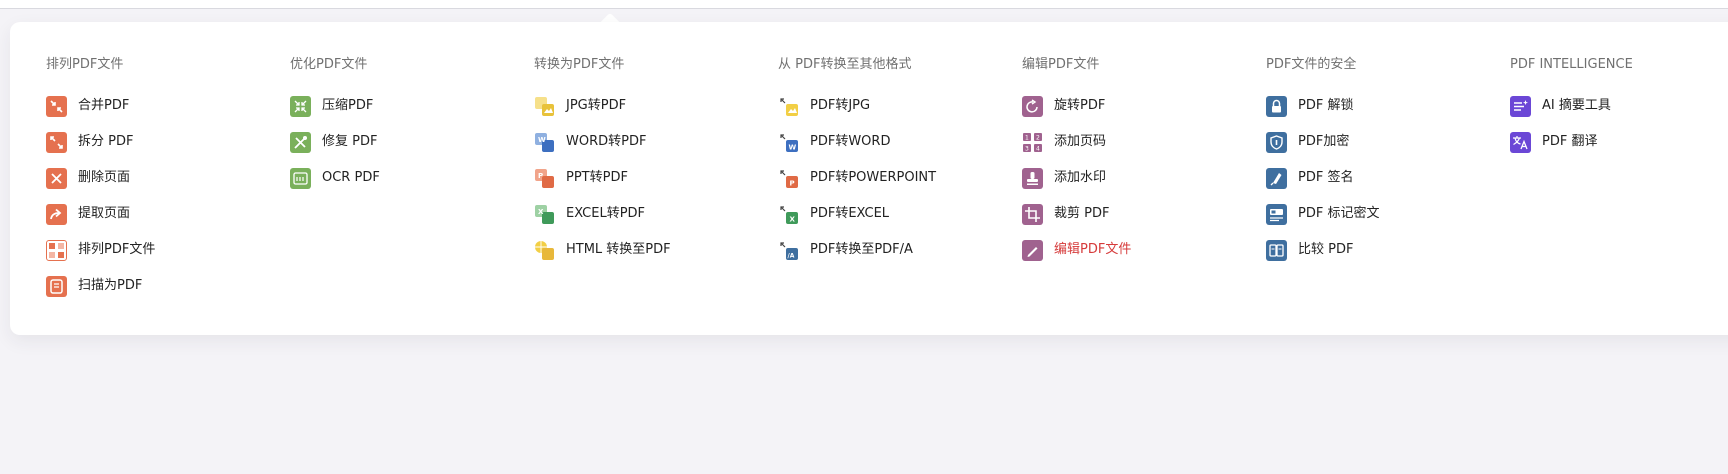  I want to click on extract-icon, so click(56, 214).